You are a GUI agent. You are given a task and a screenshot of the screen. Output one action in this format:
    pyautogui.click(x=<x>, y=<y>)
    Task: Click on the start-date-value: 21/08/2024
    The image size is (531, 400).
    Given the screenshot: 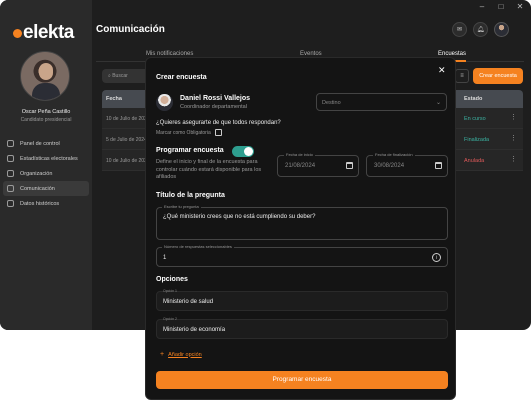 What is the action you would take?
    pyautogui.click(x=300, y=166)
    